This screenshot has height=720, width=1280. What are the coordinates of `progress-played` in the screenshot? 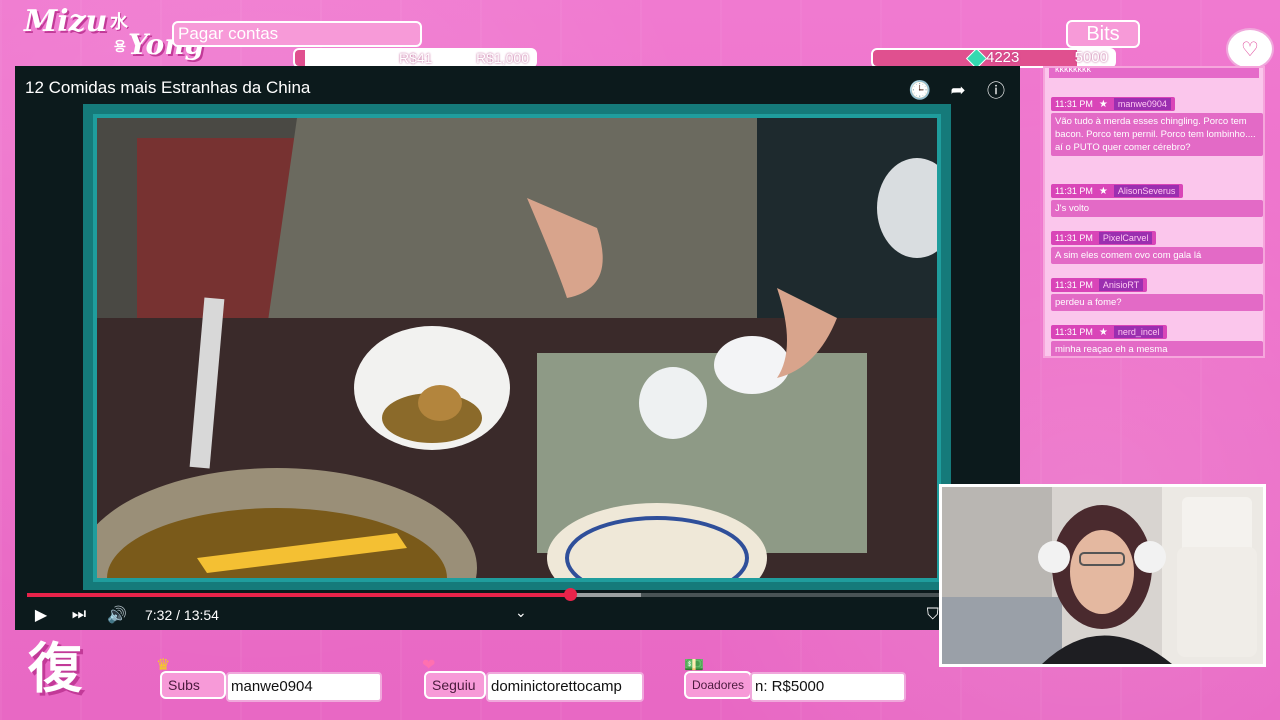 It's located at (297, 595).